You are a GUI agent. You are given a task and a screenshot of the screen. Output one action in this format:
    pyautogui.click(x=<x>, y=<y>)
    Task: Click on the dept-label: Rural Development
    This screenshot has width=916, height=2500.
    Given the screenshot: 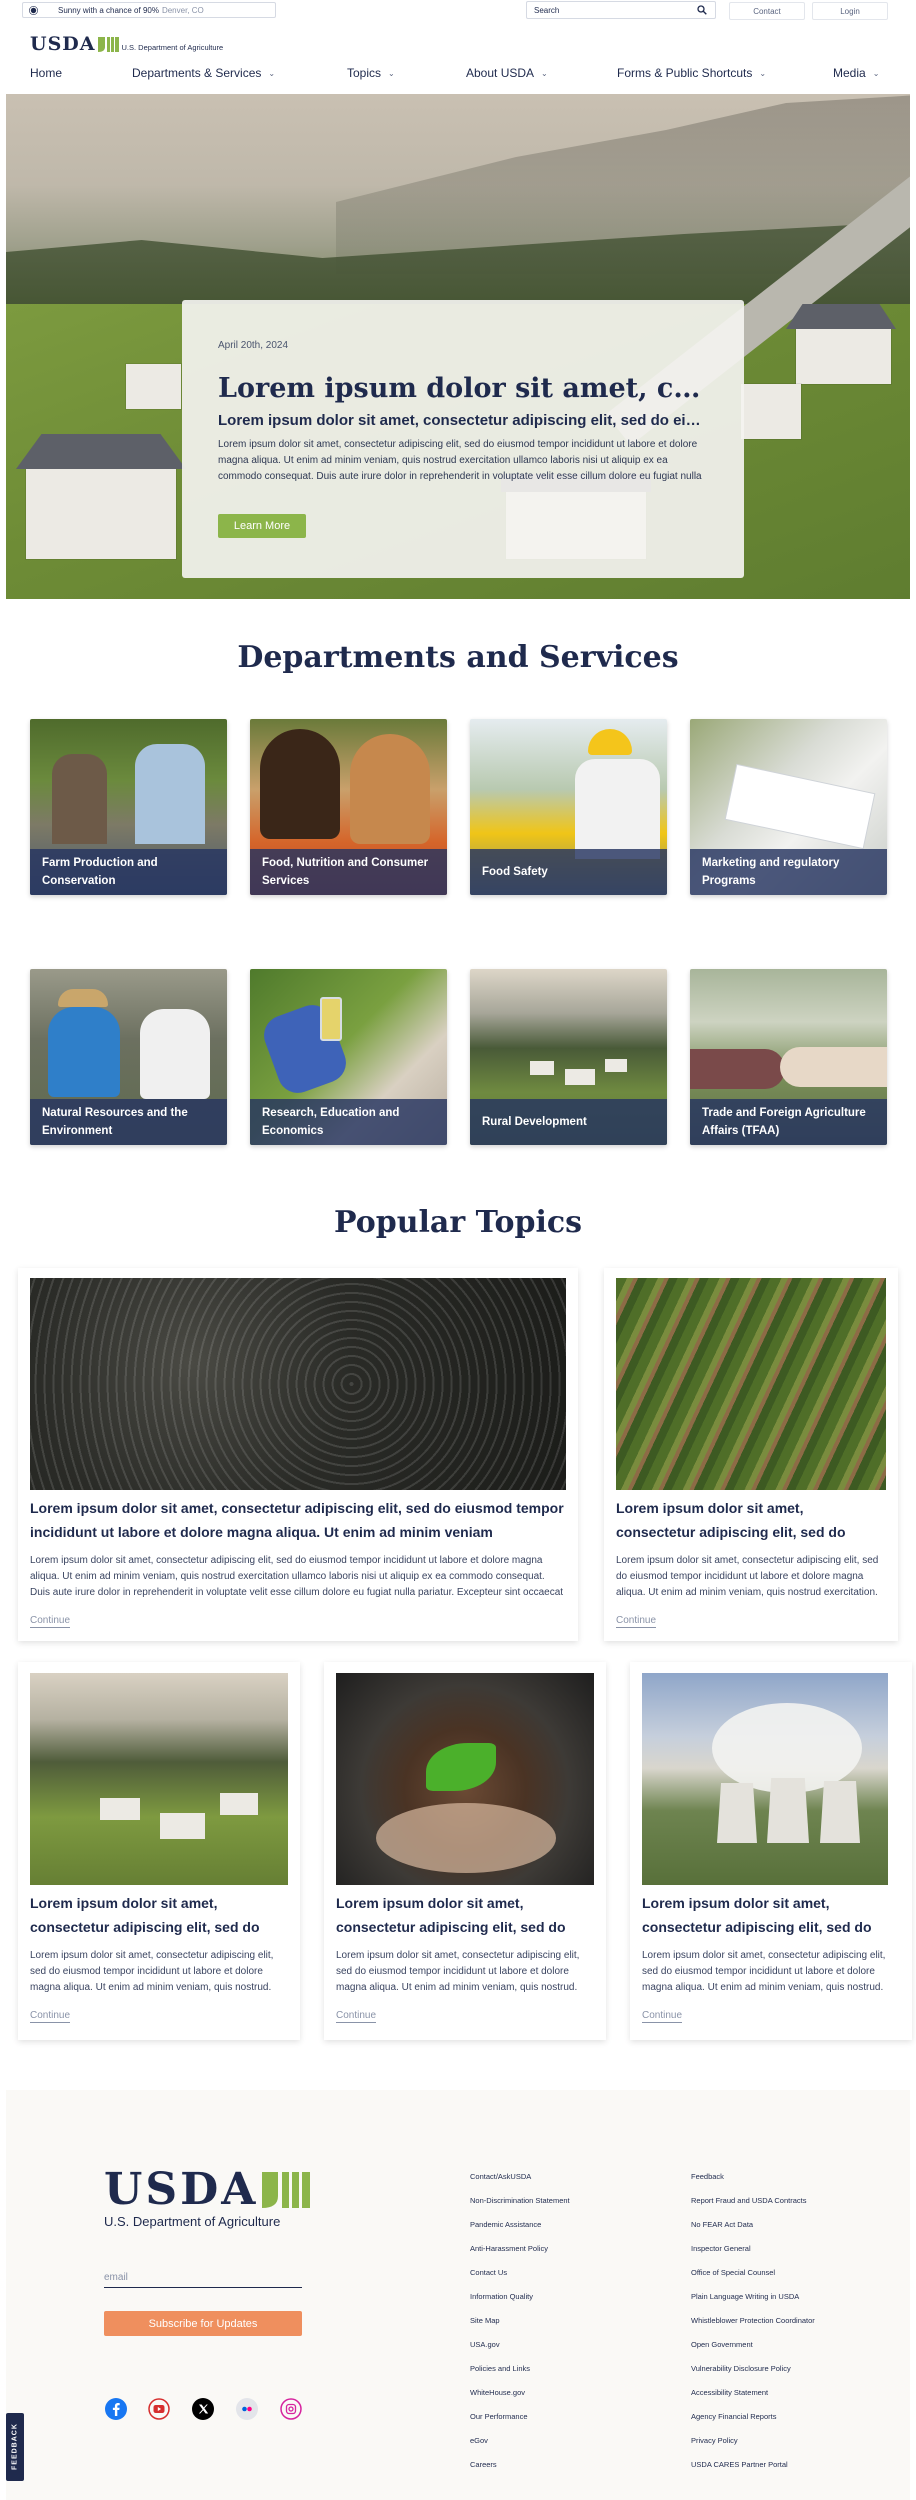 What is the action you would take?
    pyautogui.click(x=568, y=1122)
    